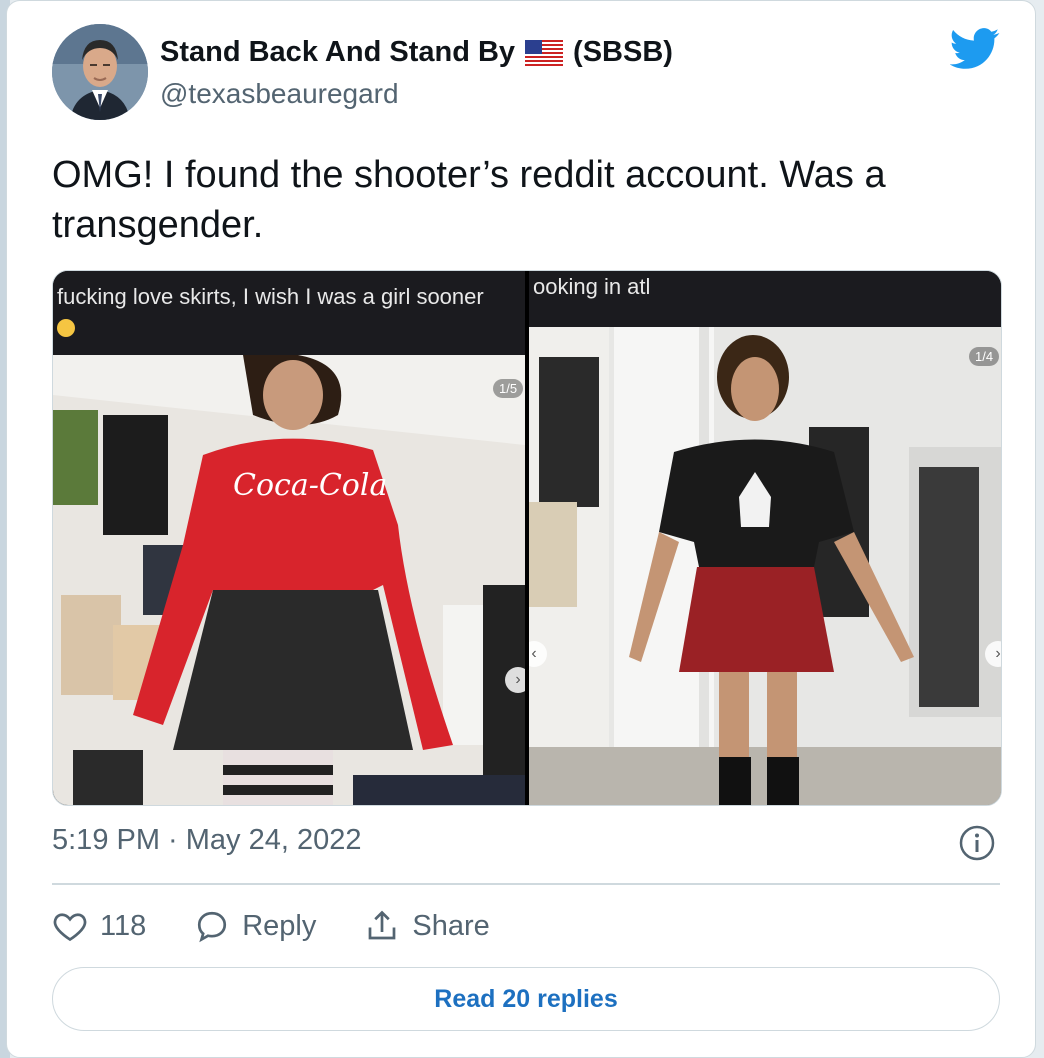 The width and height of the screenshot is (1044, 1058). What do you see at coordinates (279, 925) in the screenshot?
I see `reply-label: Reply` at bounding box center [279, 925].